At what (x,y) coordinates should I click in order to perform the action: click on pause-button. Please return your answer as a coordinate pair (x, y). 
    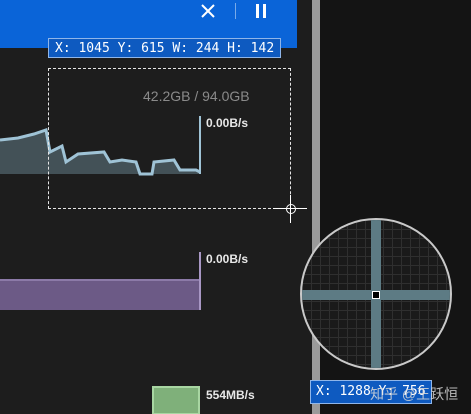
    Looking at the image, I should click on (261, 11).